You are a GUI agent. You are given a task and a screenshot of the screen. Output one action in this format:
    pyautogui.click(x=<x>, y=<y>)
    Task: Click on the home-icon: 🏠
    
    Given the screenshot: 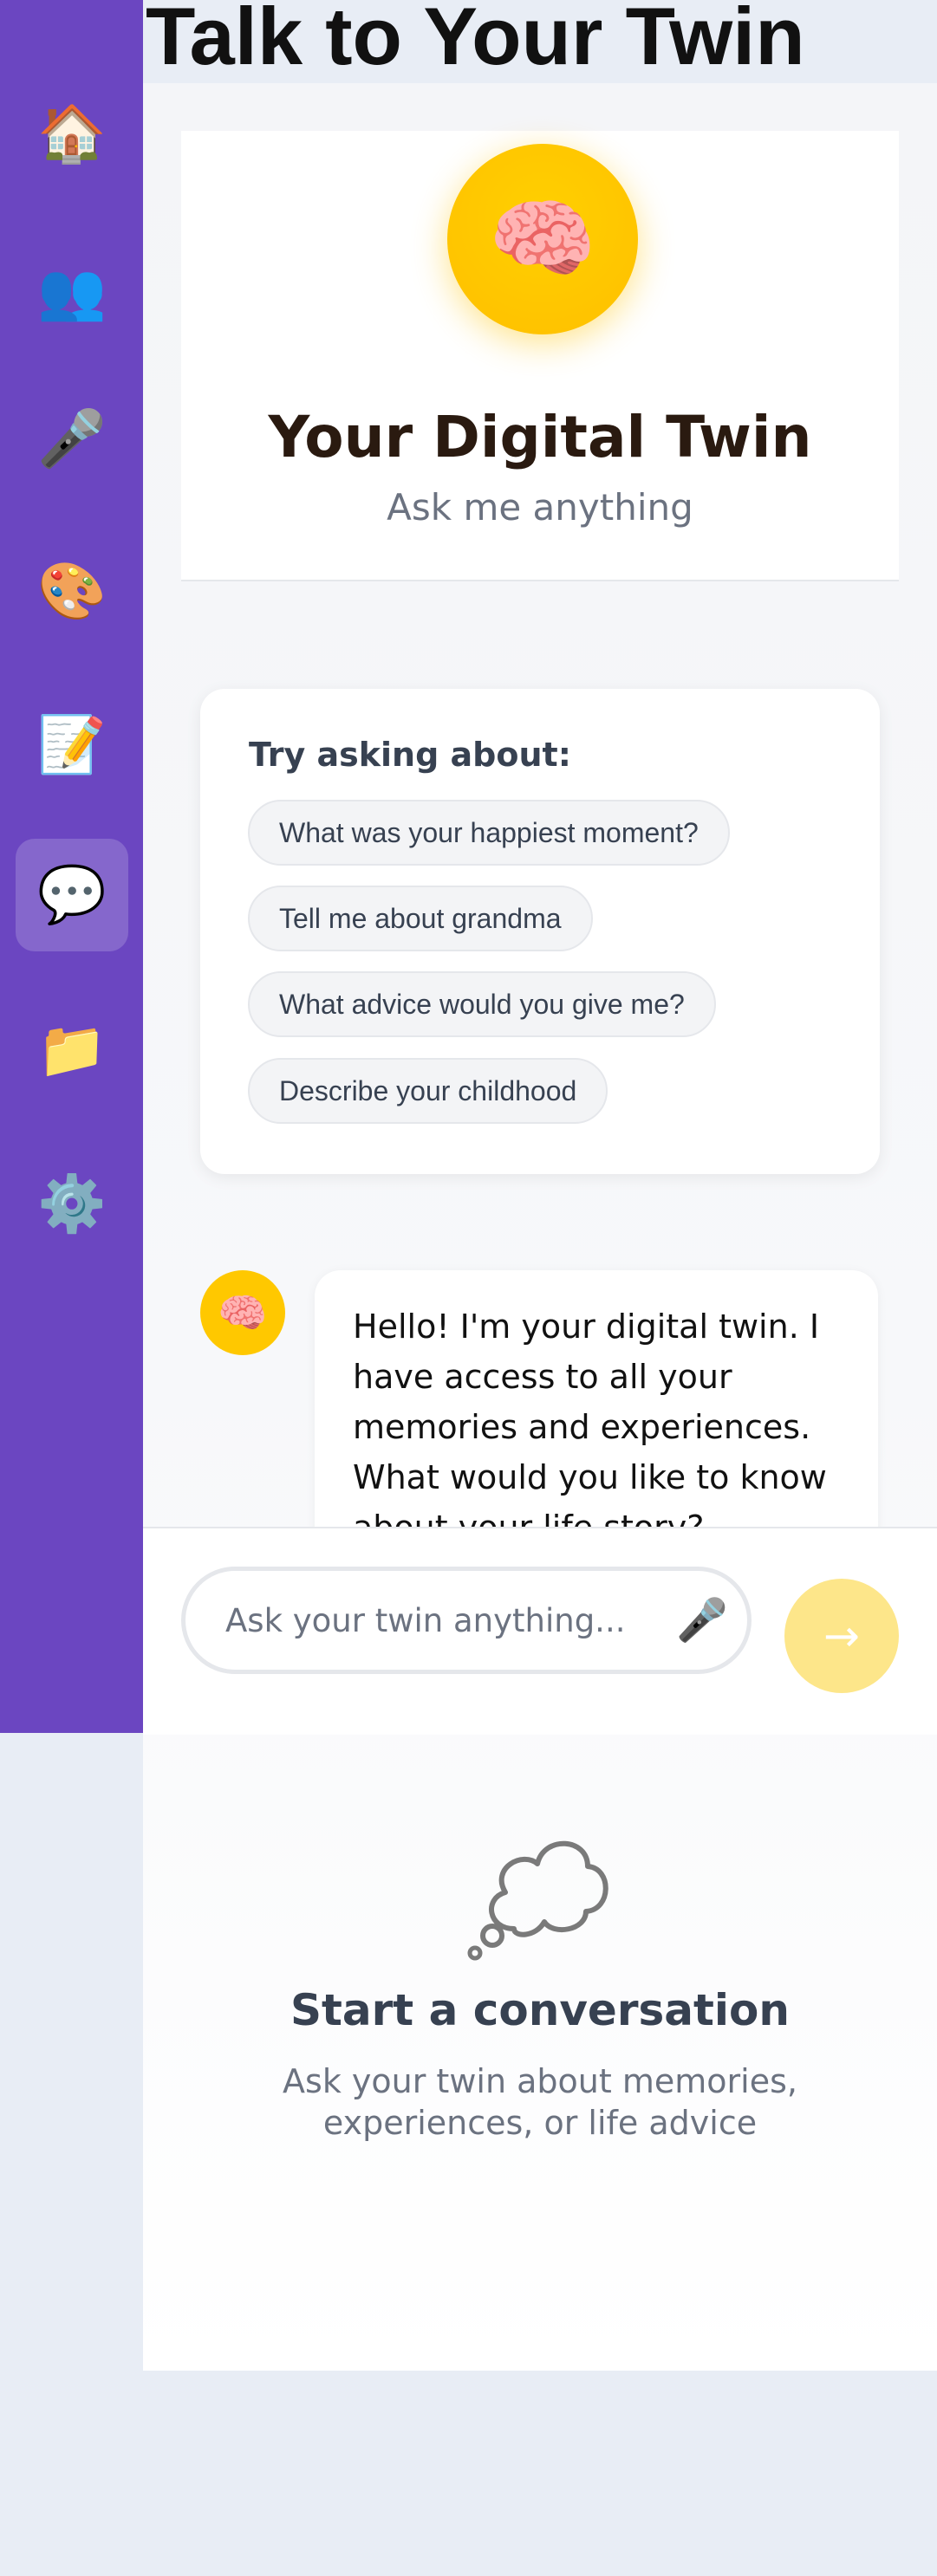 What is the action you would take?
    pyautogui.click(x=72, y=134)
    